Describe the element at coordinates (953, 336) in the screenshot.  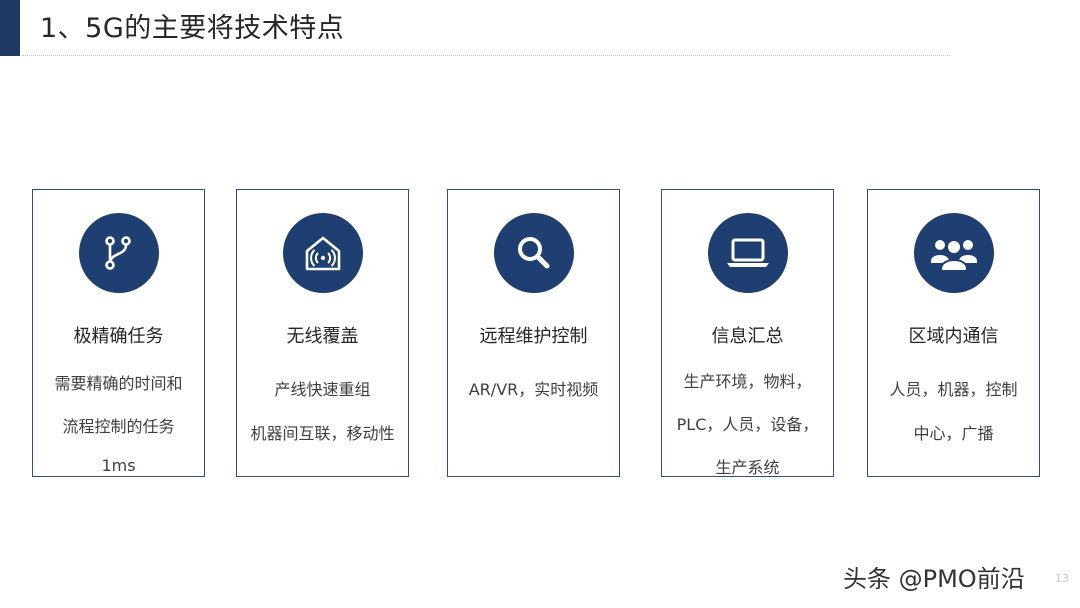
I see `card-title: 区域内通信` at that location.